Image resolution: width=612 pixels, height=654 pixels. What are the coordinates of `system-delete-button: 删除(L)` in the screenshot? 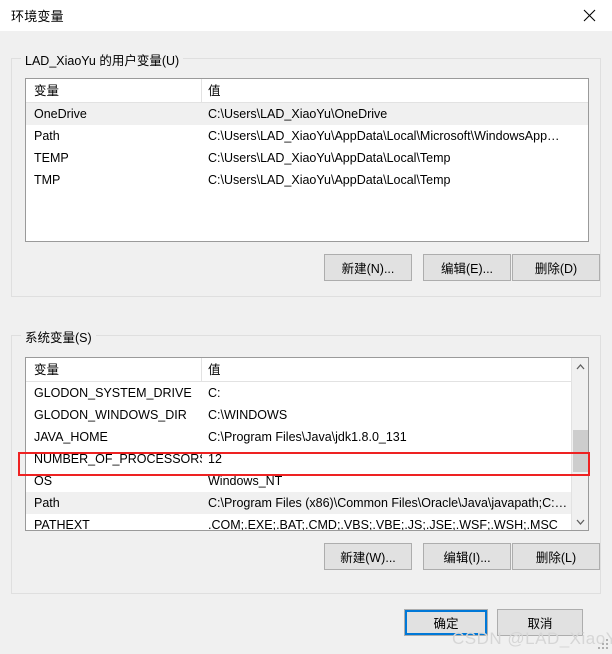 It's located at (556, 556).